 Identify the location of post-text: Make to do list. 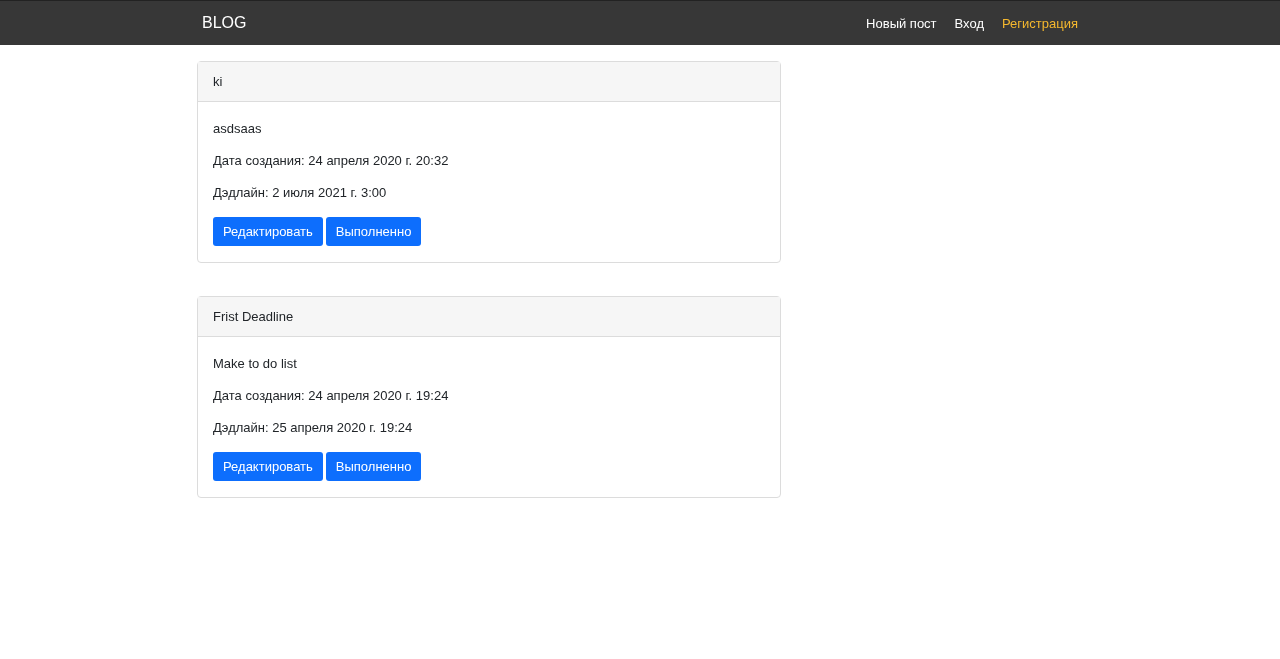
(255, 363).